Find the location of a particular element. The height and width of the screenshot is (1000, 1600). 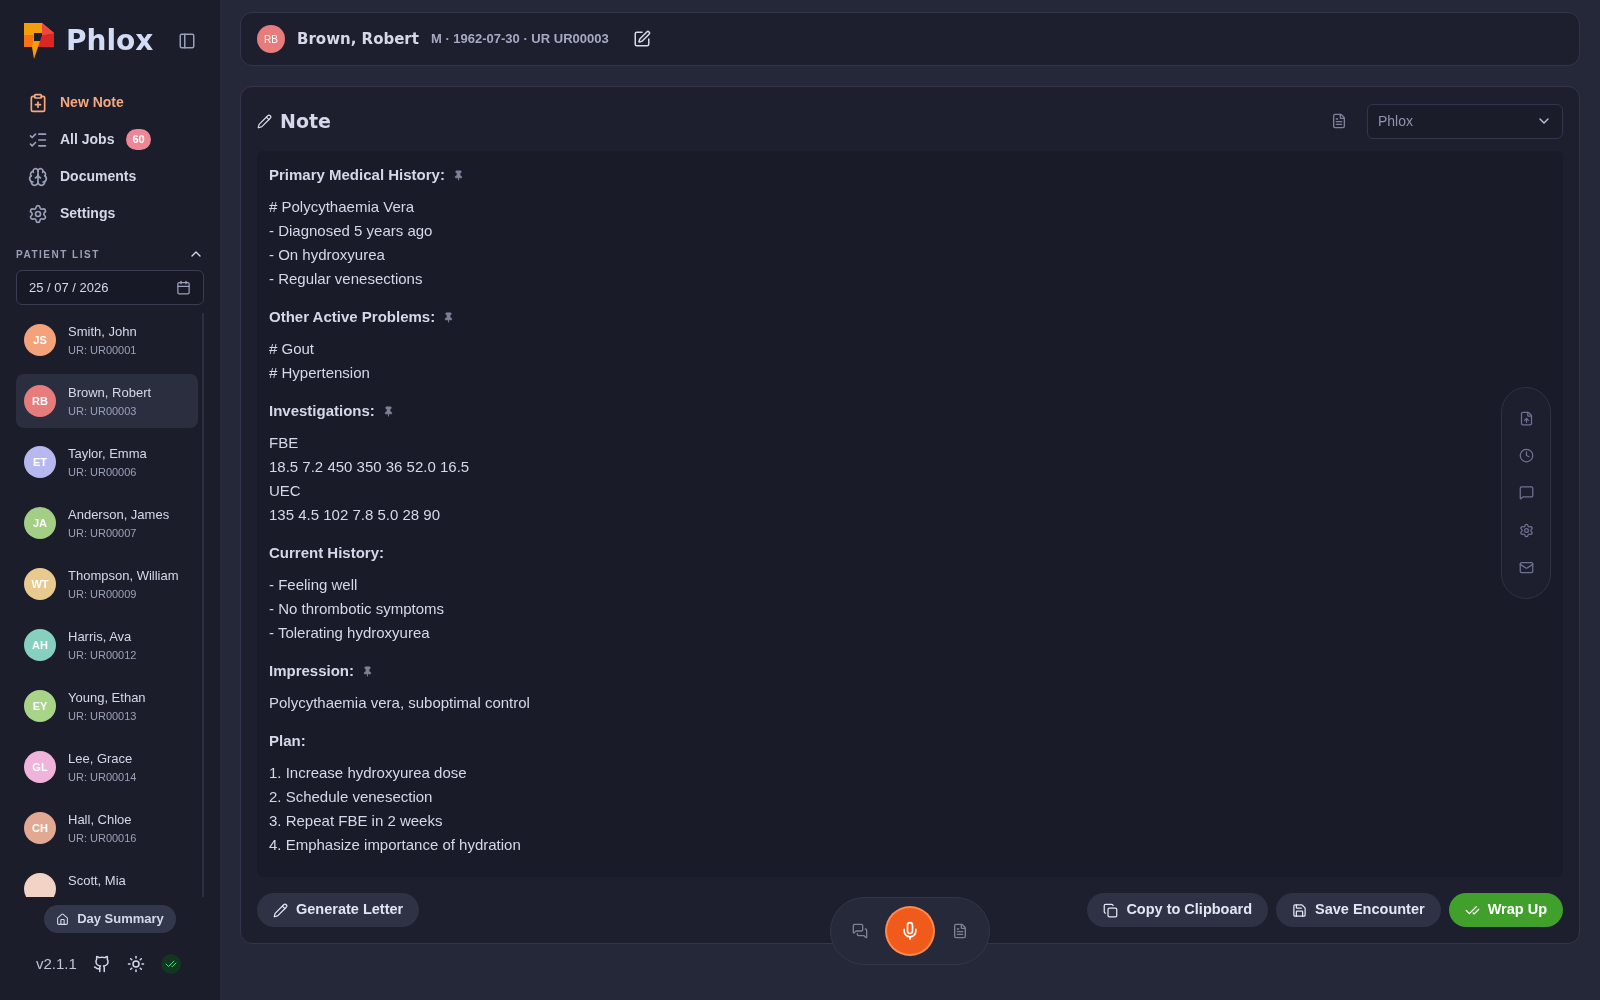

note-line: 4. Emphasize importance of hydration is located at coordinates (395, 845).